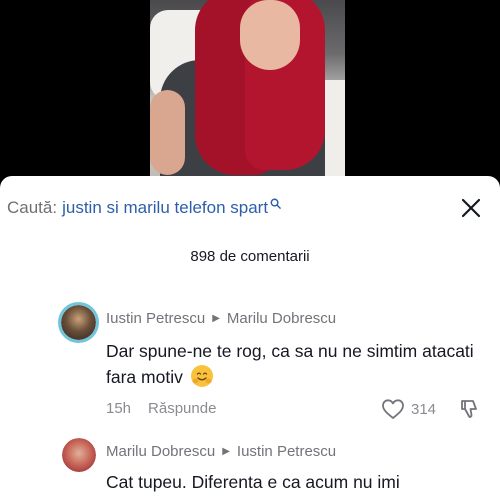 Image resolution: width=500 pixels, height=500 pixels. I want to click on author-name: Marilu Dobrescu, so click(160, 451).